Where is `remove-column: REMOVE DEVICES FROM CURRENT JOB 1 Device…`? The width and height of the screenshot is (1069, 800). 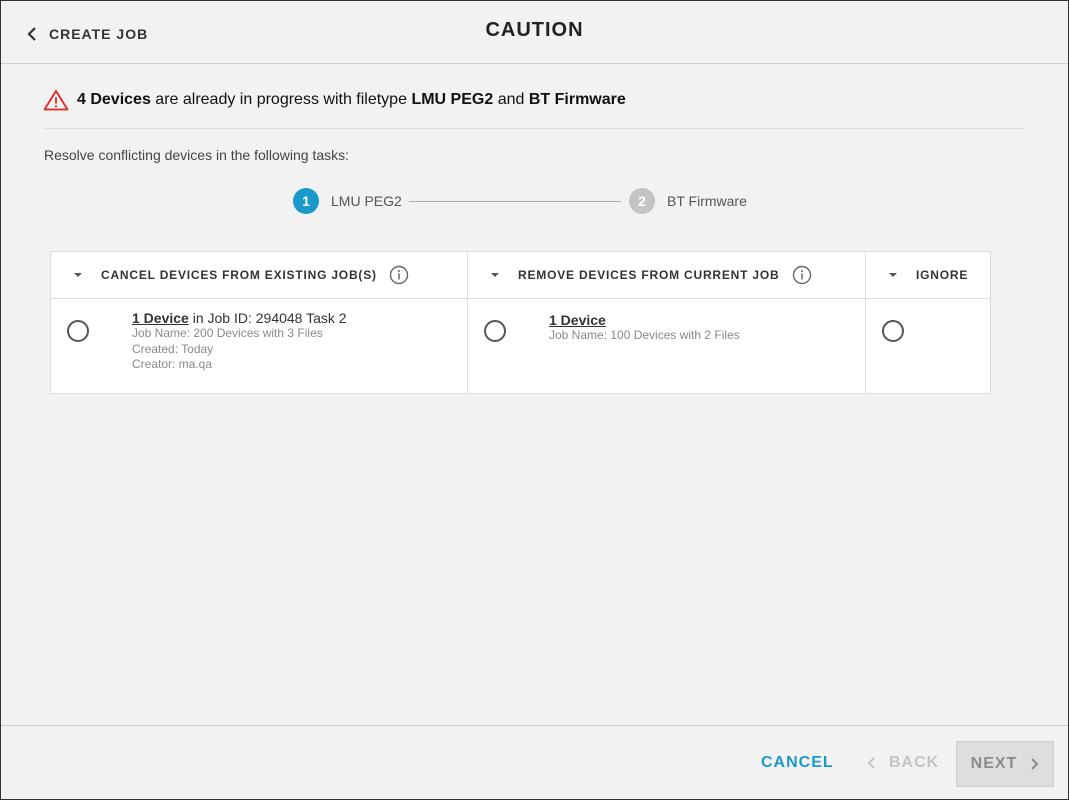 remove-column: REMOVE DEVICES FROM CURRENT JOB 1 Device… is located at coordinates (666, 322).